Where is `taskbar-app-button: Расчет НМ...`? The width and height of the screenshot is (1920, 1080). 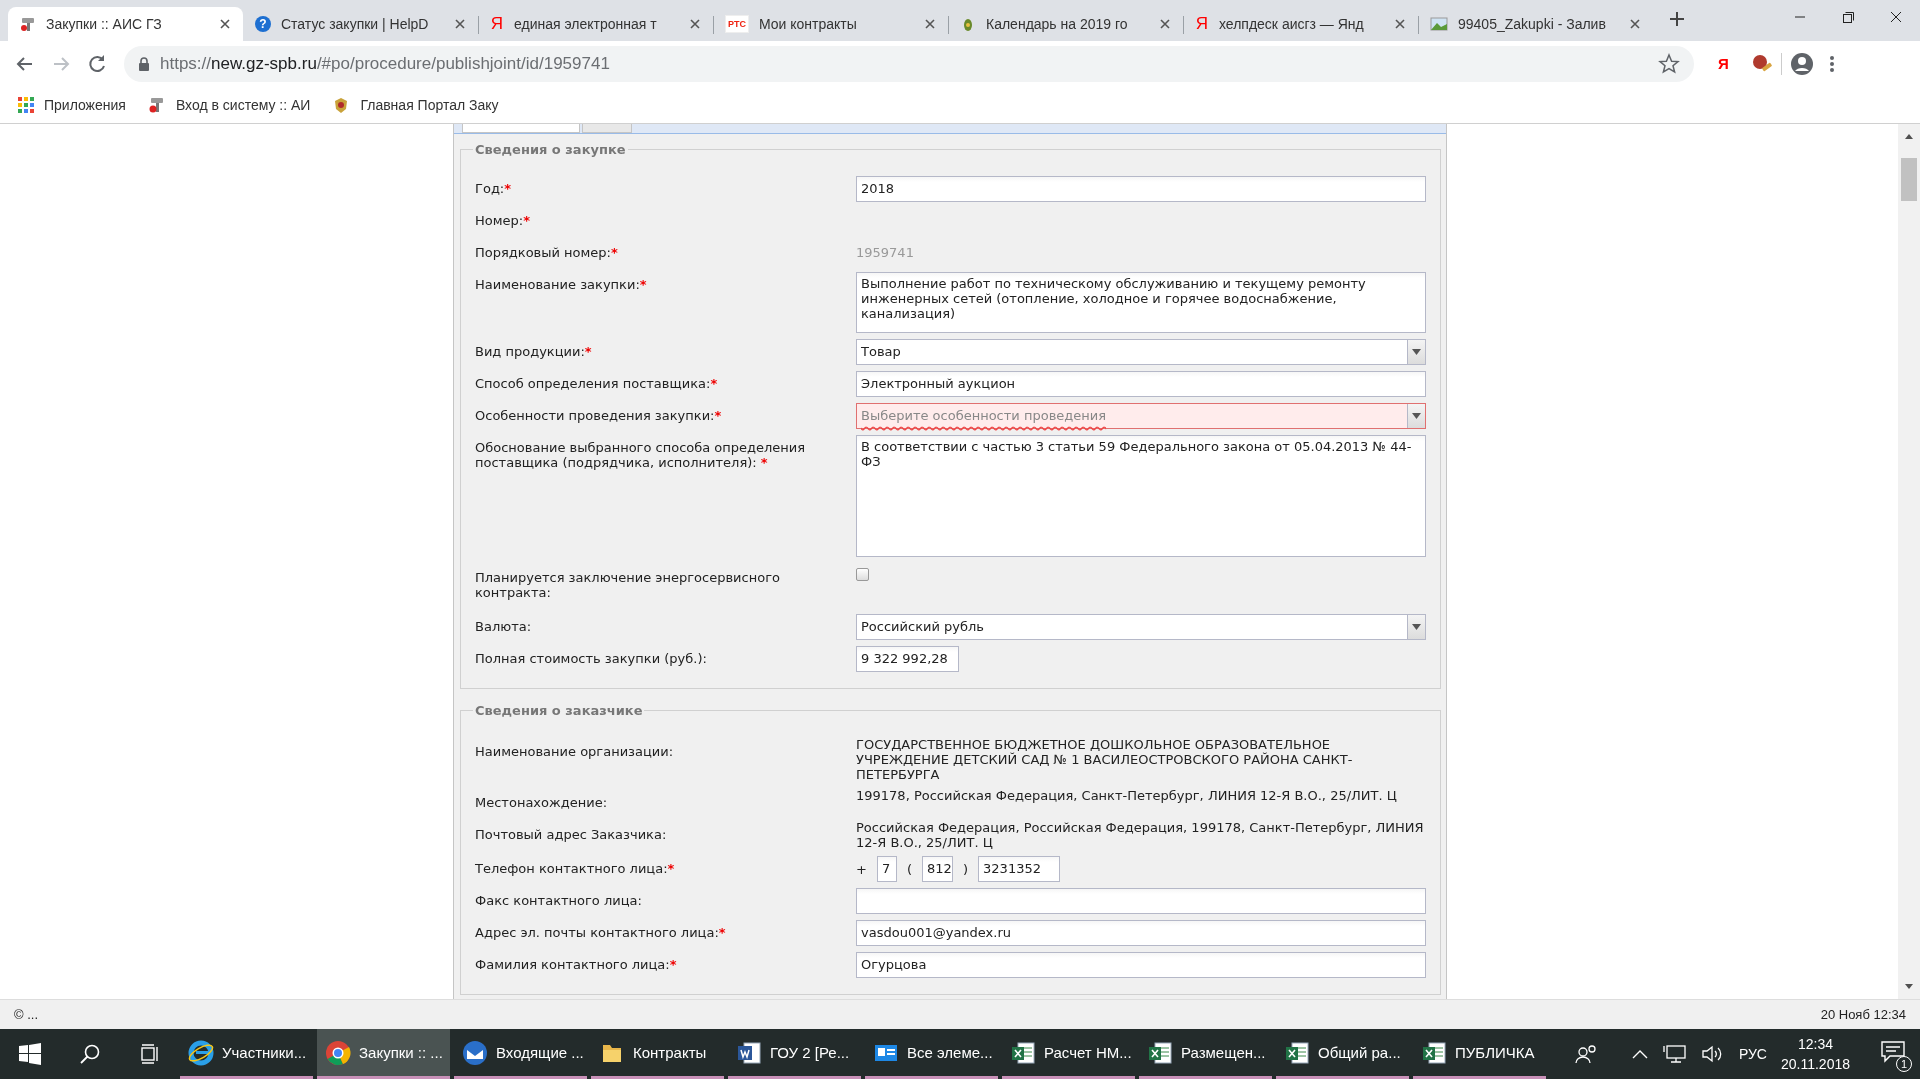 taskbar-app-button: Расчет НМ... is located at coordinates (1068, 1054).